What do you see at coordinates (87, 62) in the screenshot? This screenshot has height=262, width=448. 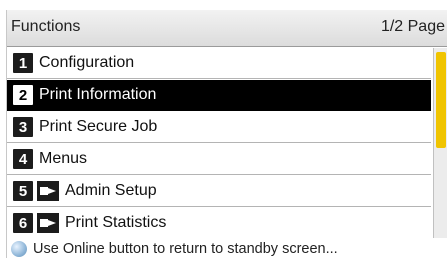 I see `menu-item-label: Configuration` at bounding box center [87, 62].